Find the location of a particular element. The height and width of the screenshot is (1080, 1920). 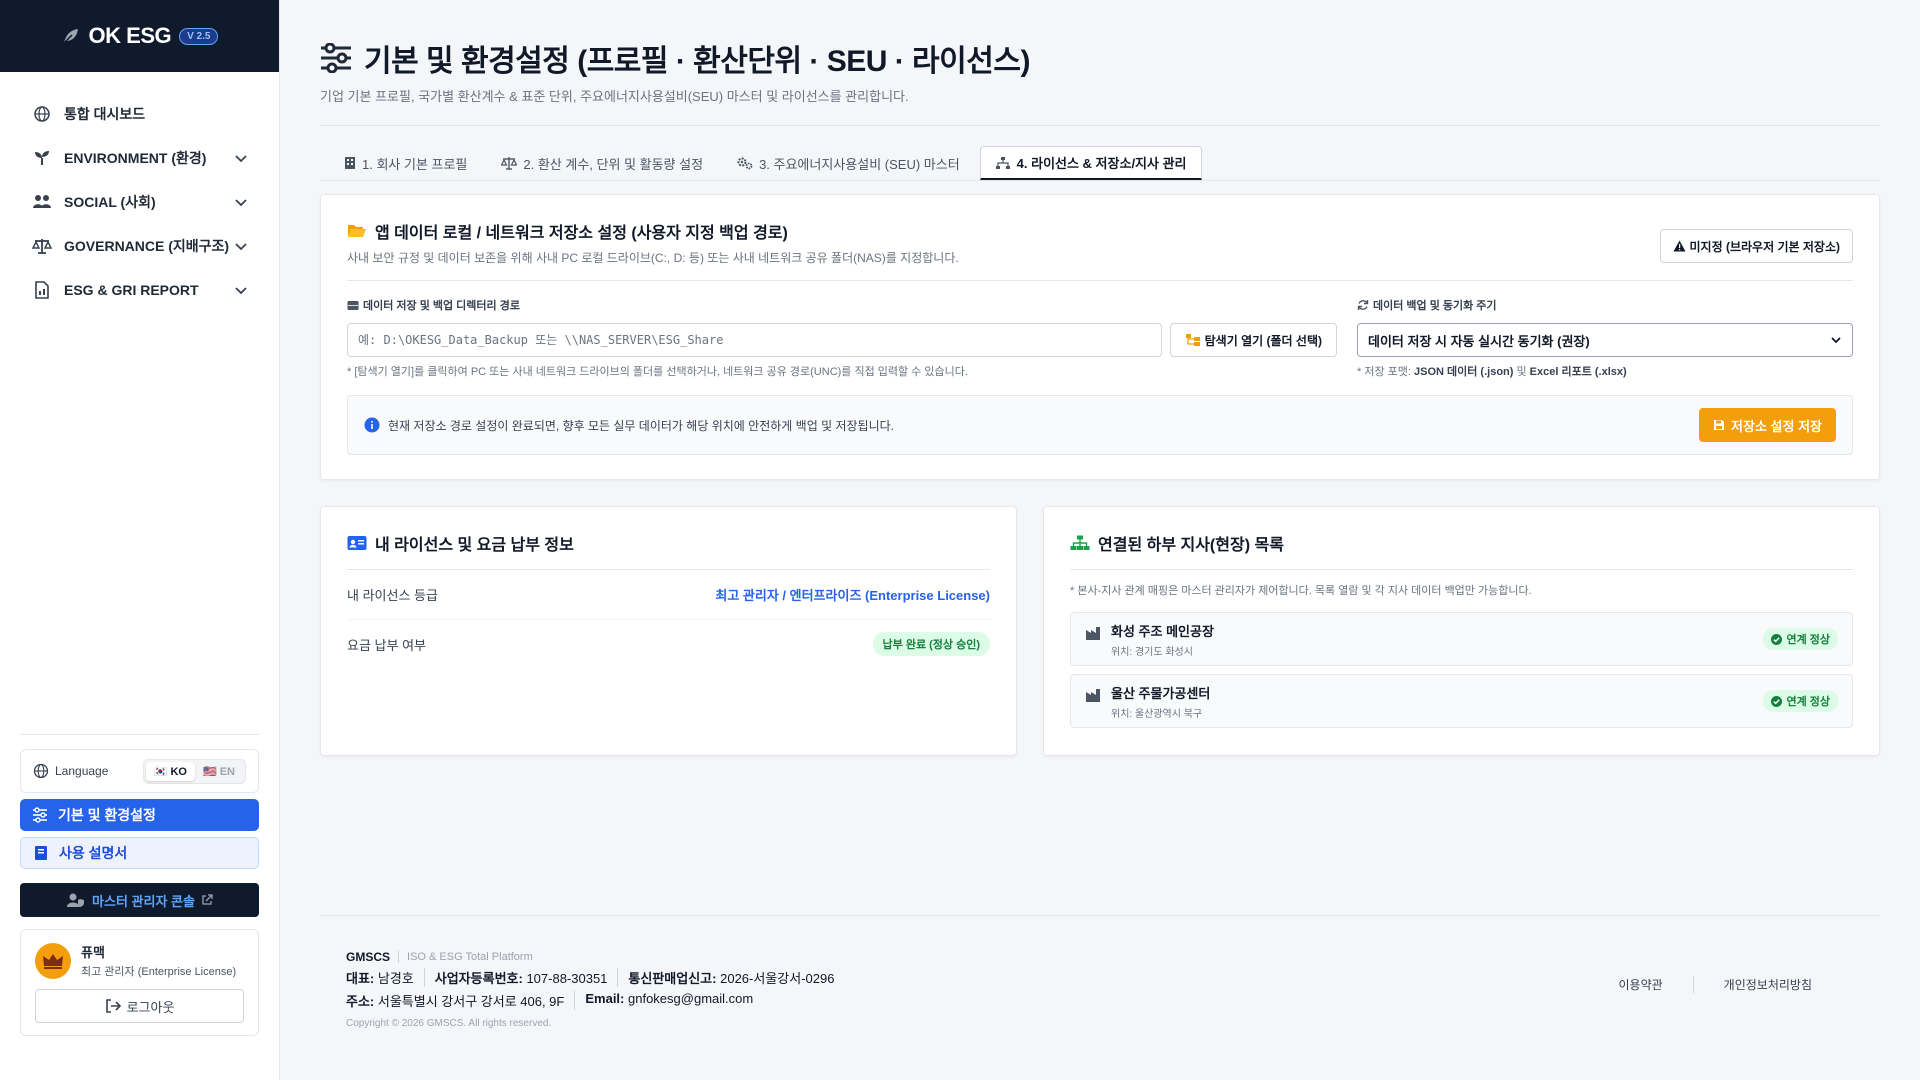

branch-name: 화성 주조 메인공장 is located at coordinates (1162, 631).